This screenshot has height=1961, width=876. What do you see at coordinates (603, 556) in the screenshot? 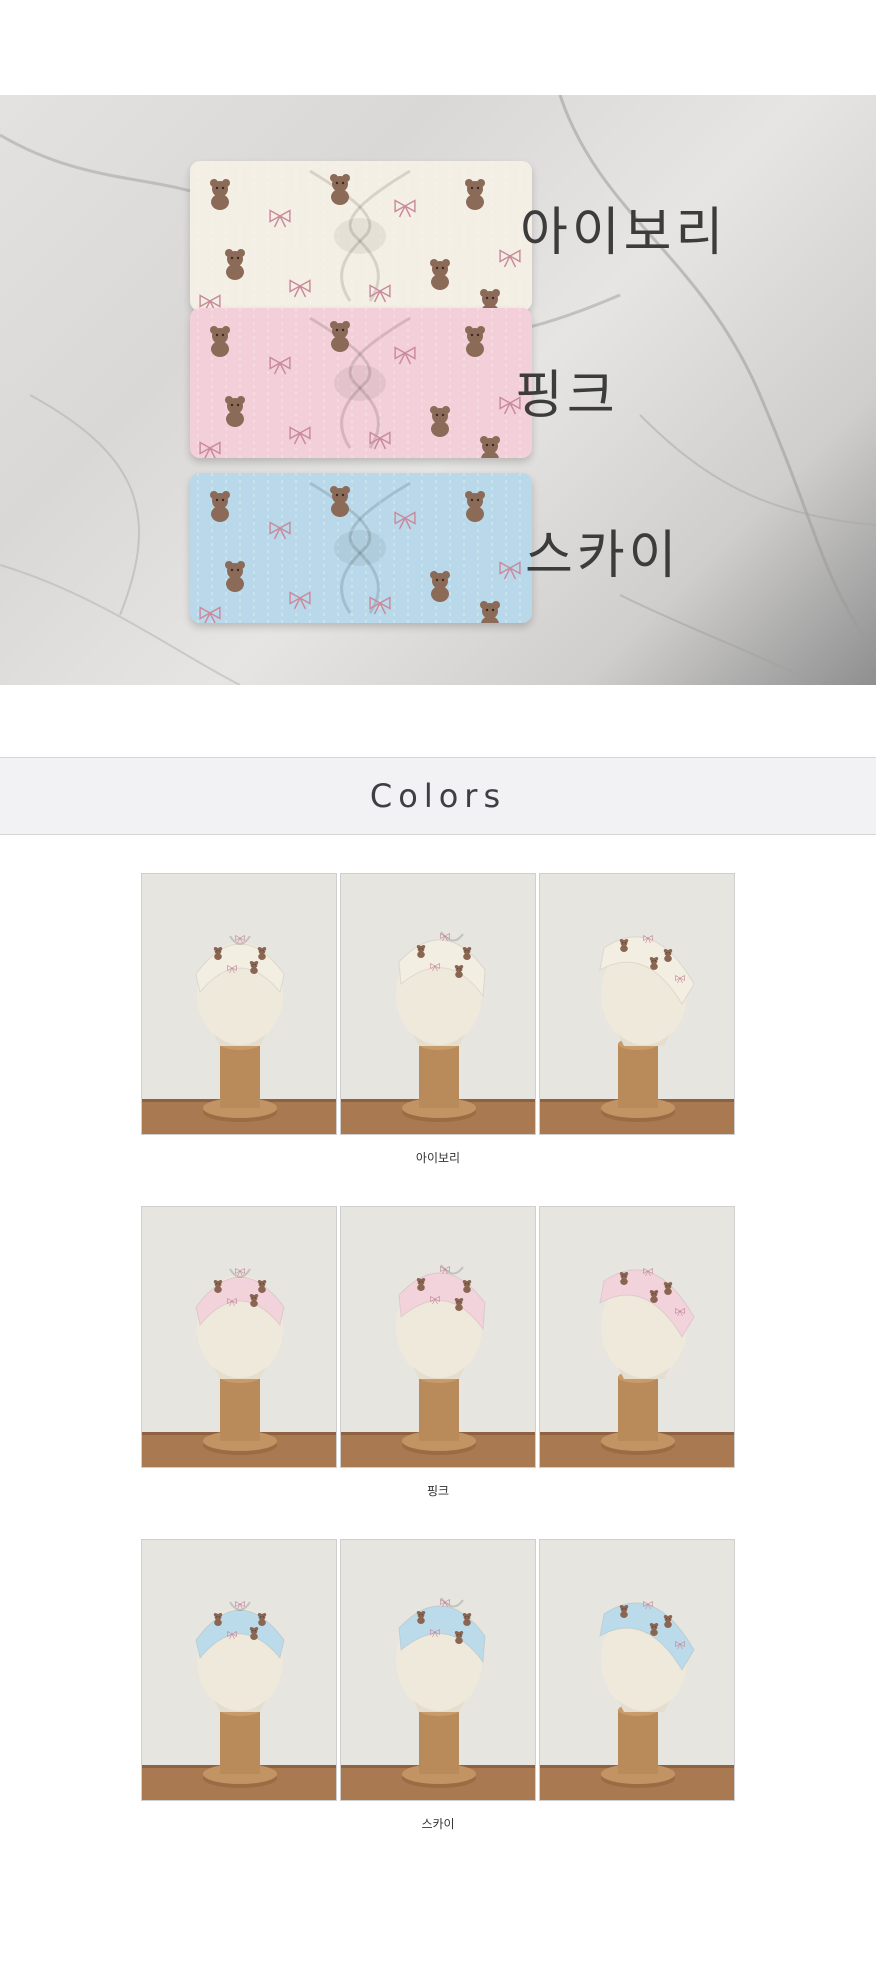
I see `hero-label-sky: 스카이` at bounding box center [603, 556].